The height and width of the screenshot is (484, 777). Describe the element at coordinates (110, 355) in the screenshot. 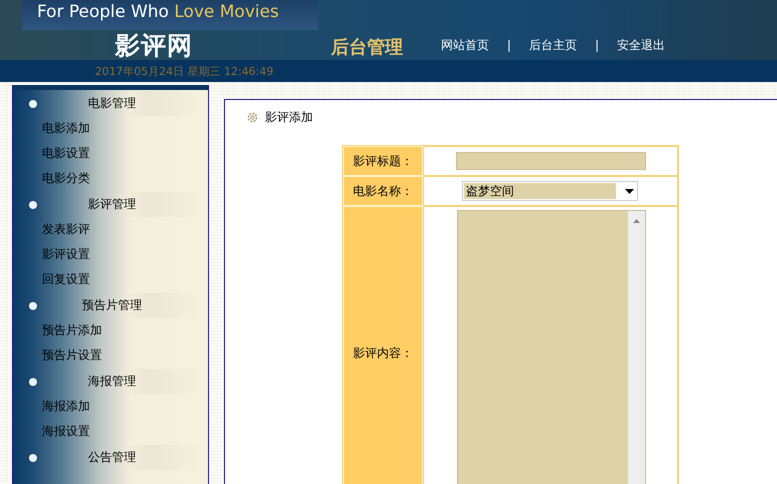

I see `sidebar-item: 预告片设置` at that location.